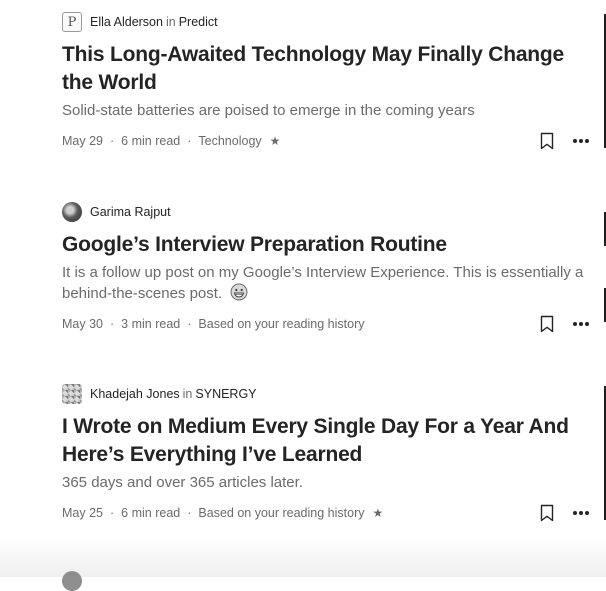  Describe the element at coordinates (303, 557) in the screenshot. I see `bottom-fade` at that location.